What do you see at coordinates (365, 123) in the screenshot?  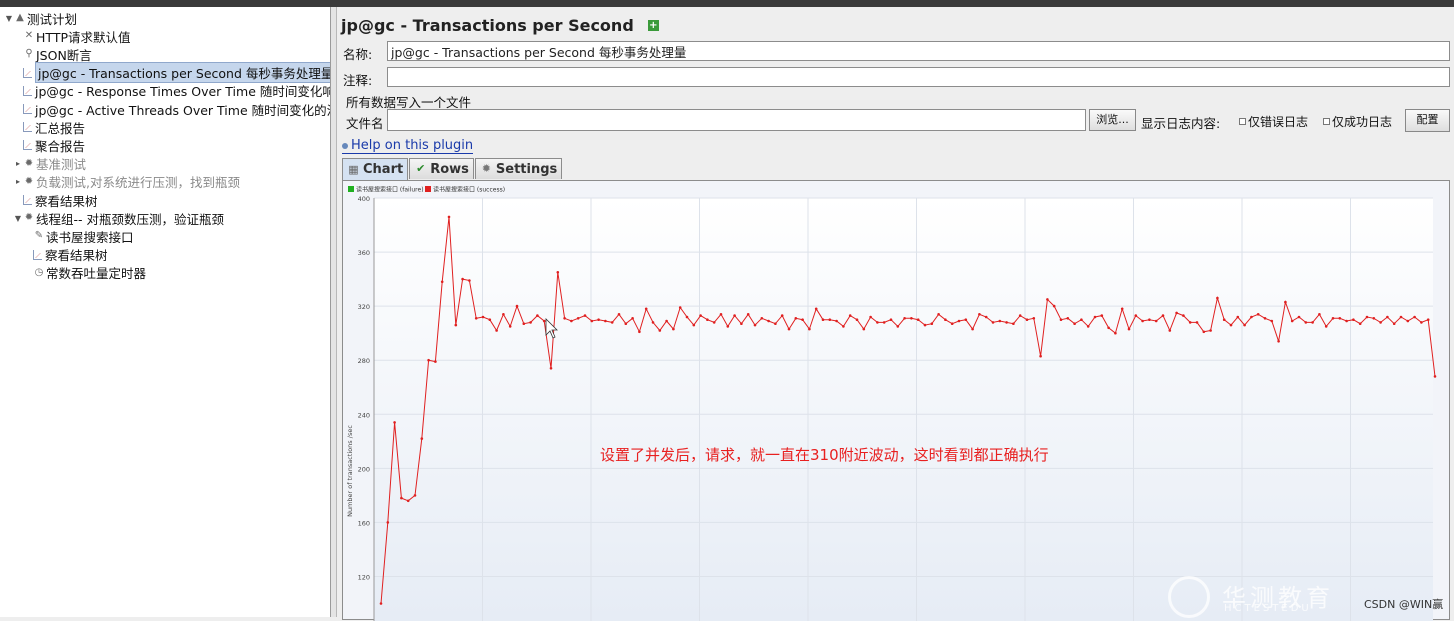 I see `filename-label: 文件名` at bounding box center [365, 123].